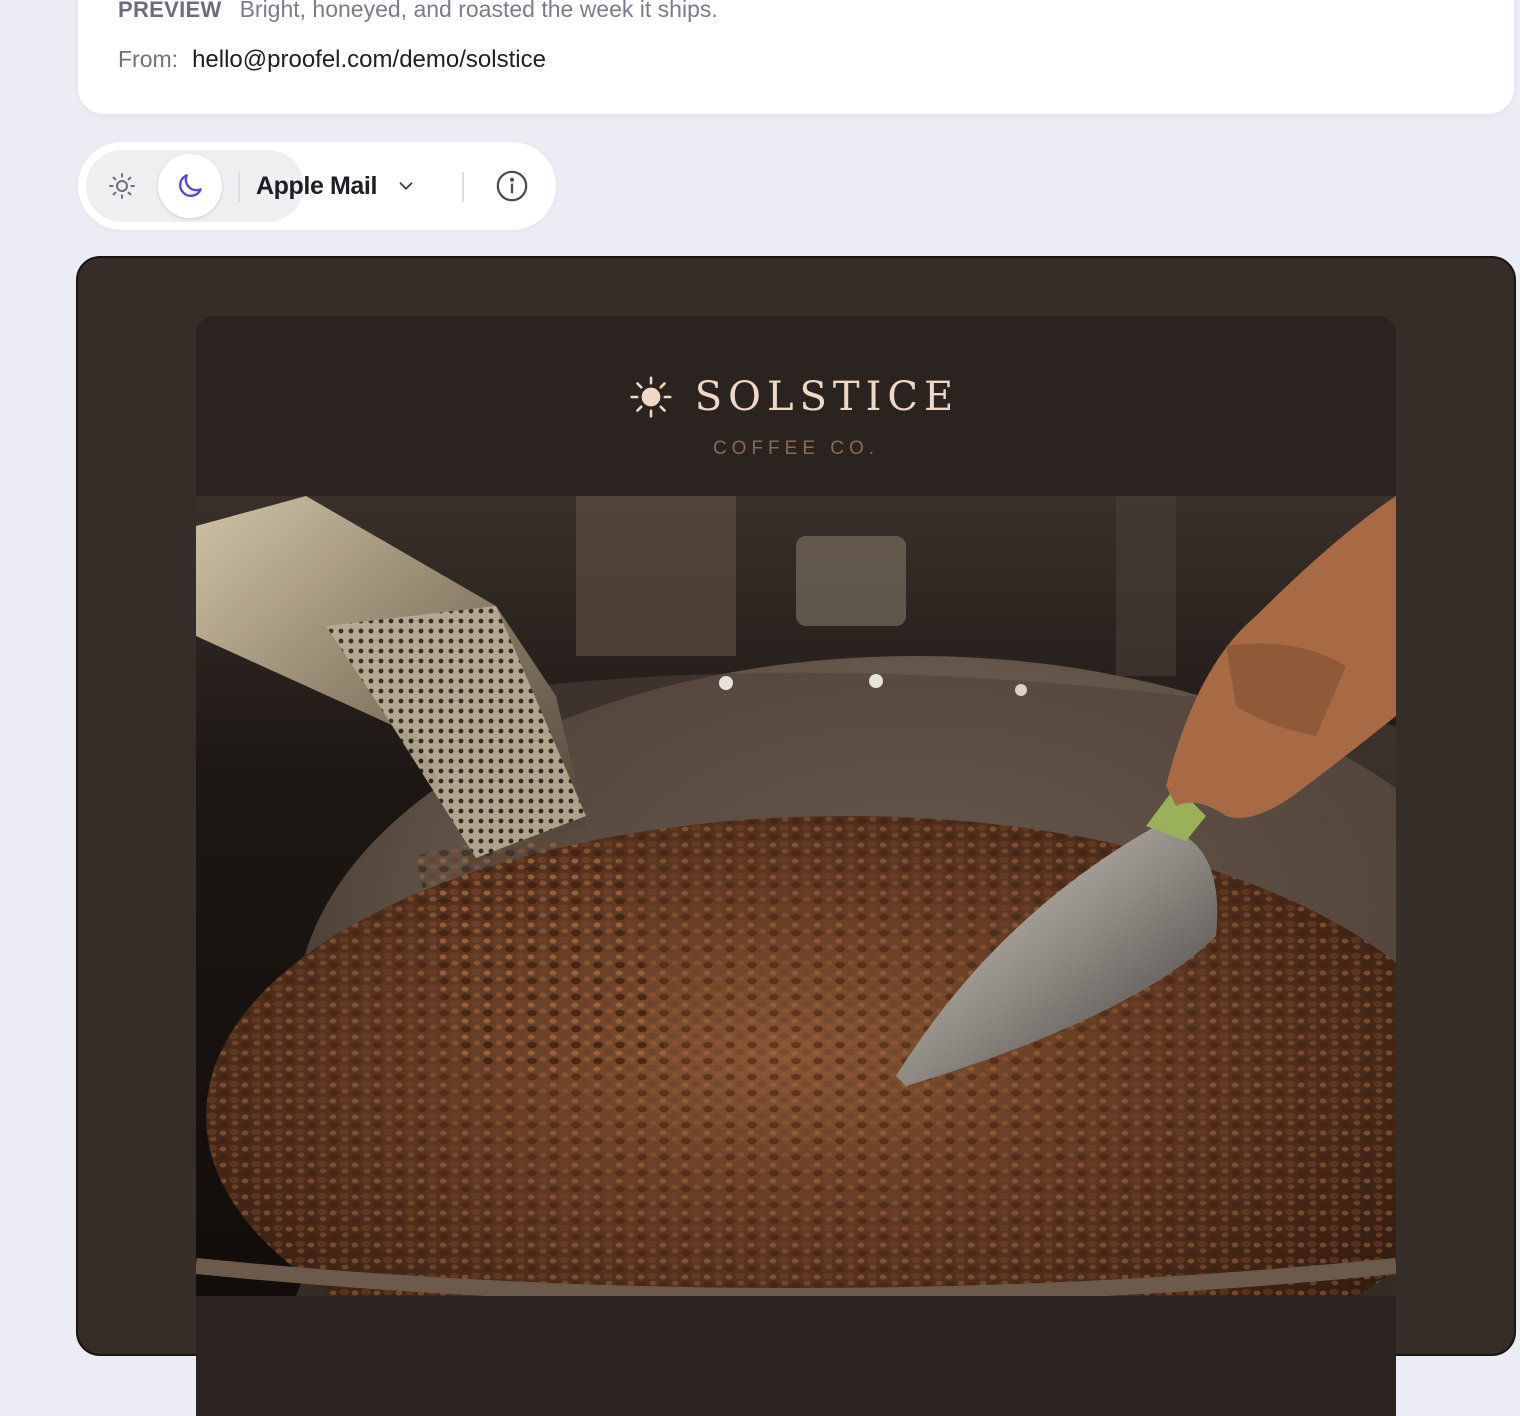 The height and width of the screenshot is (1416, 1520). I want to click on info-button, so click(512, 186).